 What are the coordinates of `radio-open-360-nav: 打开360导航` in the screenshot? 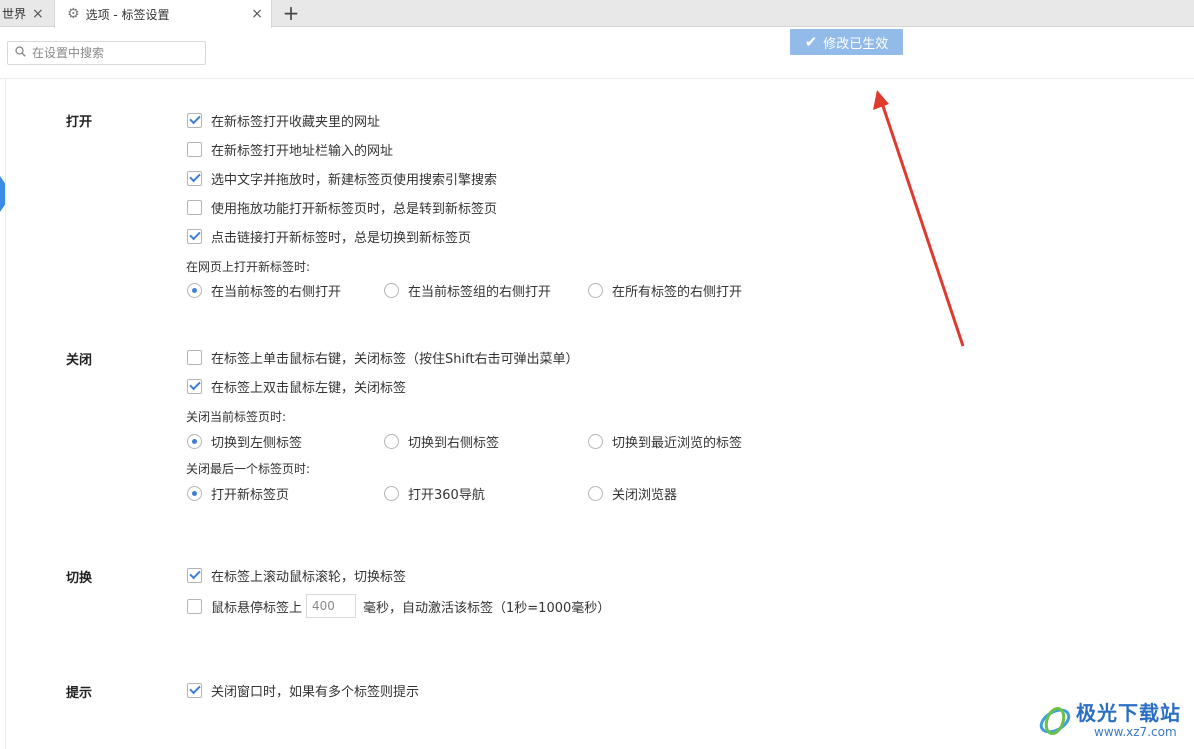 It's located at (434, 493).